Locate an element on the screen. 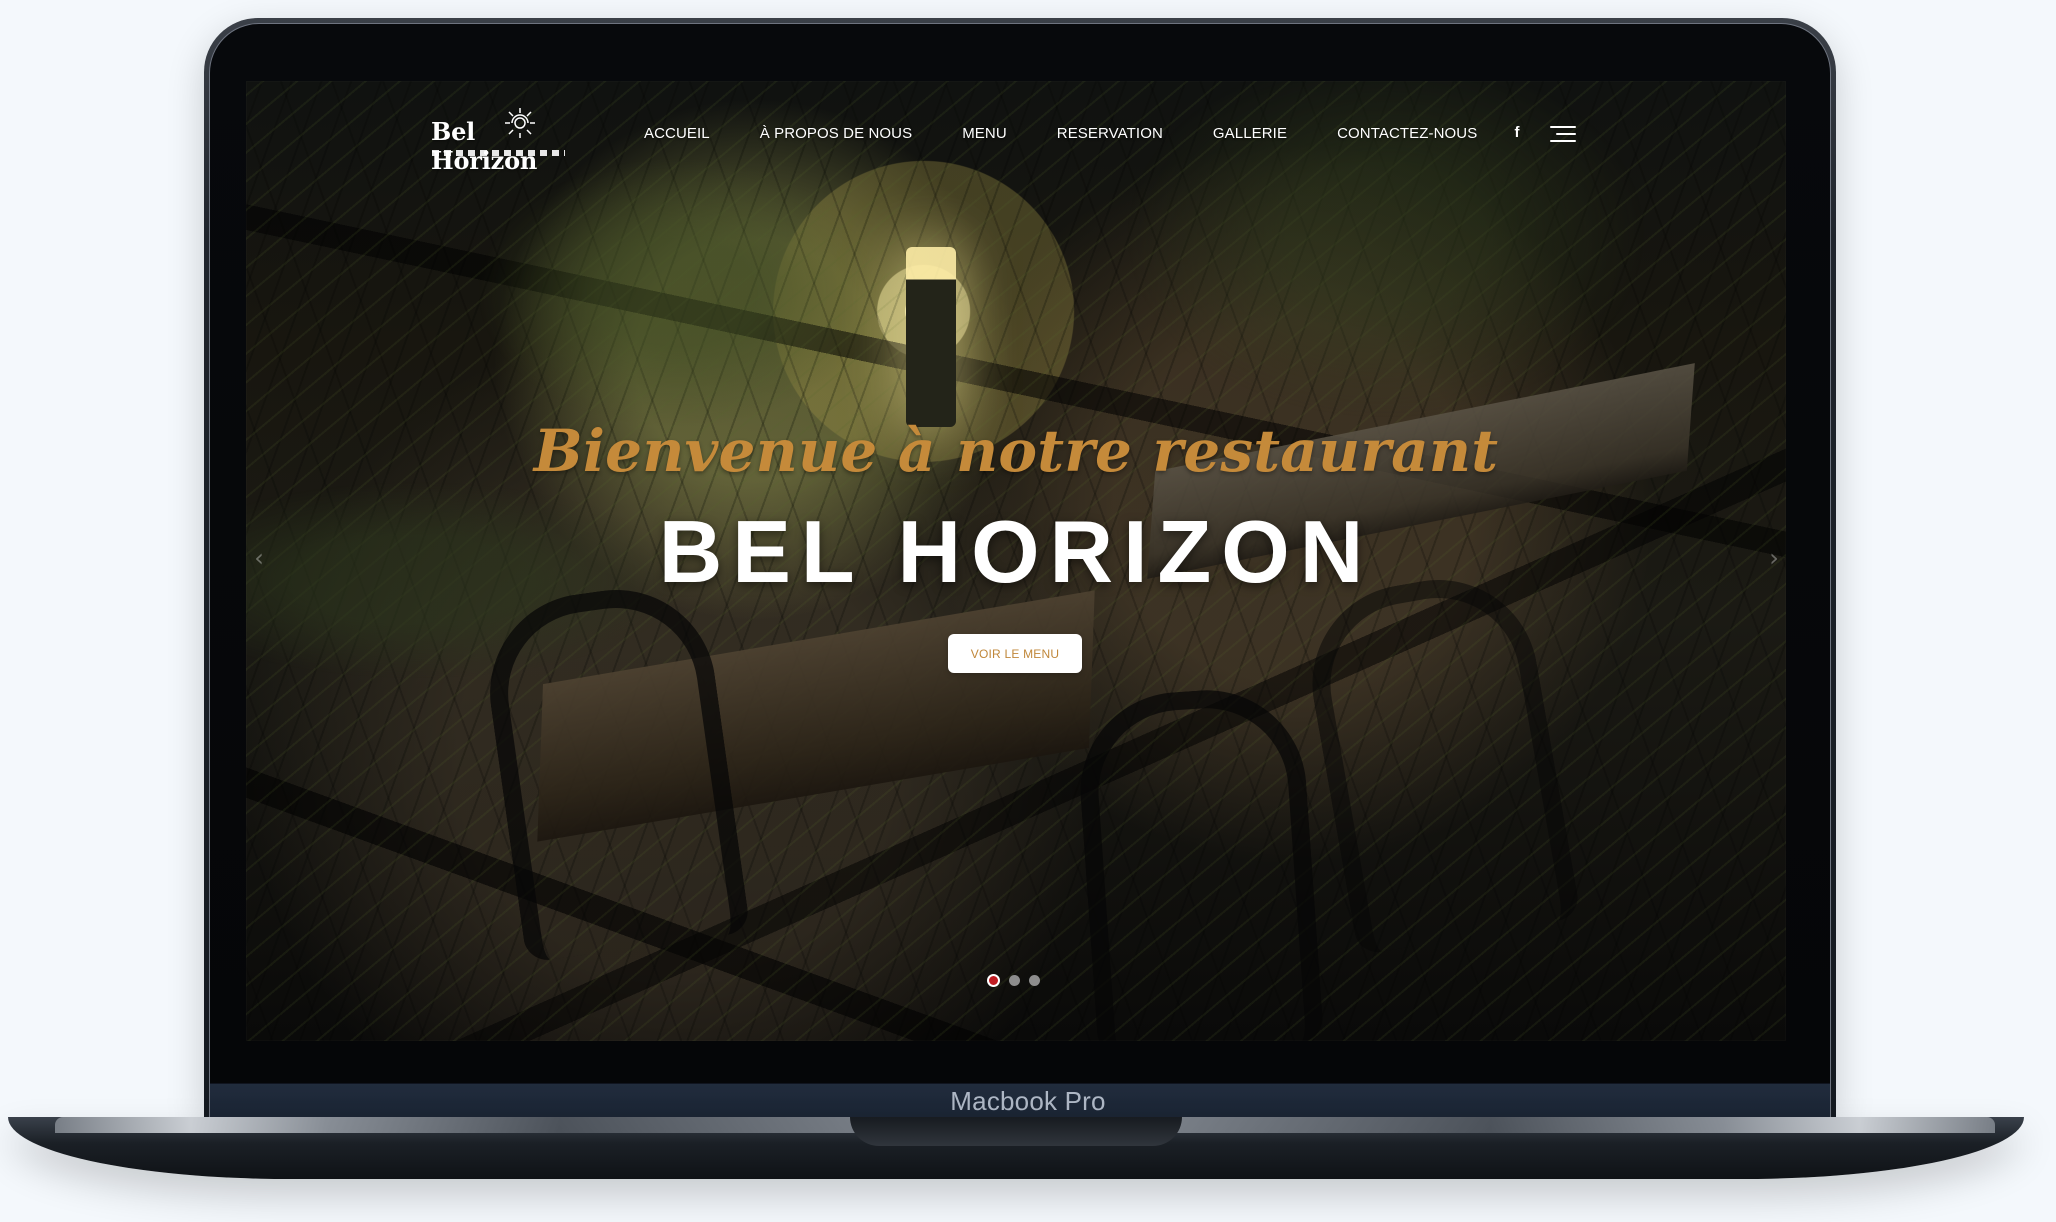  hero-title: BEL HORIZON is located at coordinates (1016, 551).